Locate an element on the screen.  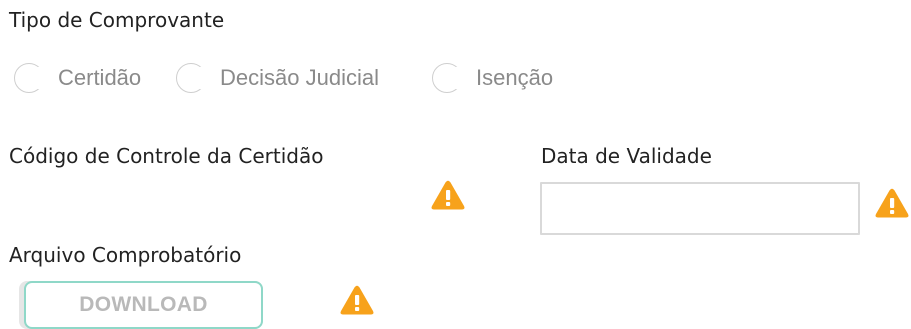
supporting-file-label: Arquivo Comprobatório is located at coordinates (125, 255).